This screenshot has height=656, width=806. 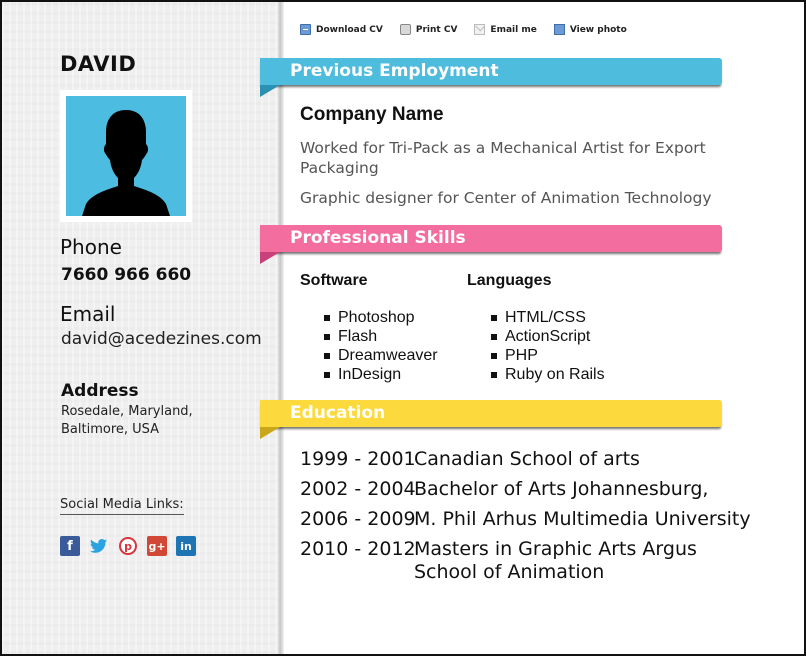 I want to click on address-line-2: Baltimore, USA, so click(x=110, y=429).